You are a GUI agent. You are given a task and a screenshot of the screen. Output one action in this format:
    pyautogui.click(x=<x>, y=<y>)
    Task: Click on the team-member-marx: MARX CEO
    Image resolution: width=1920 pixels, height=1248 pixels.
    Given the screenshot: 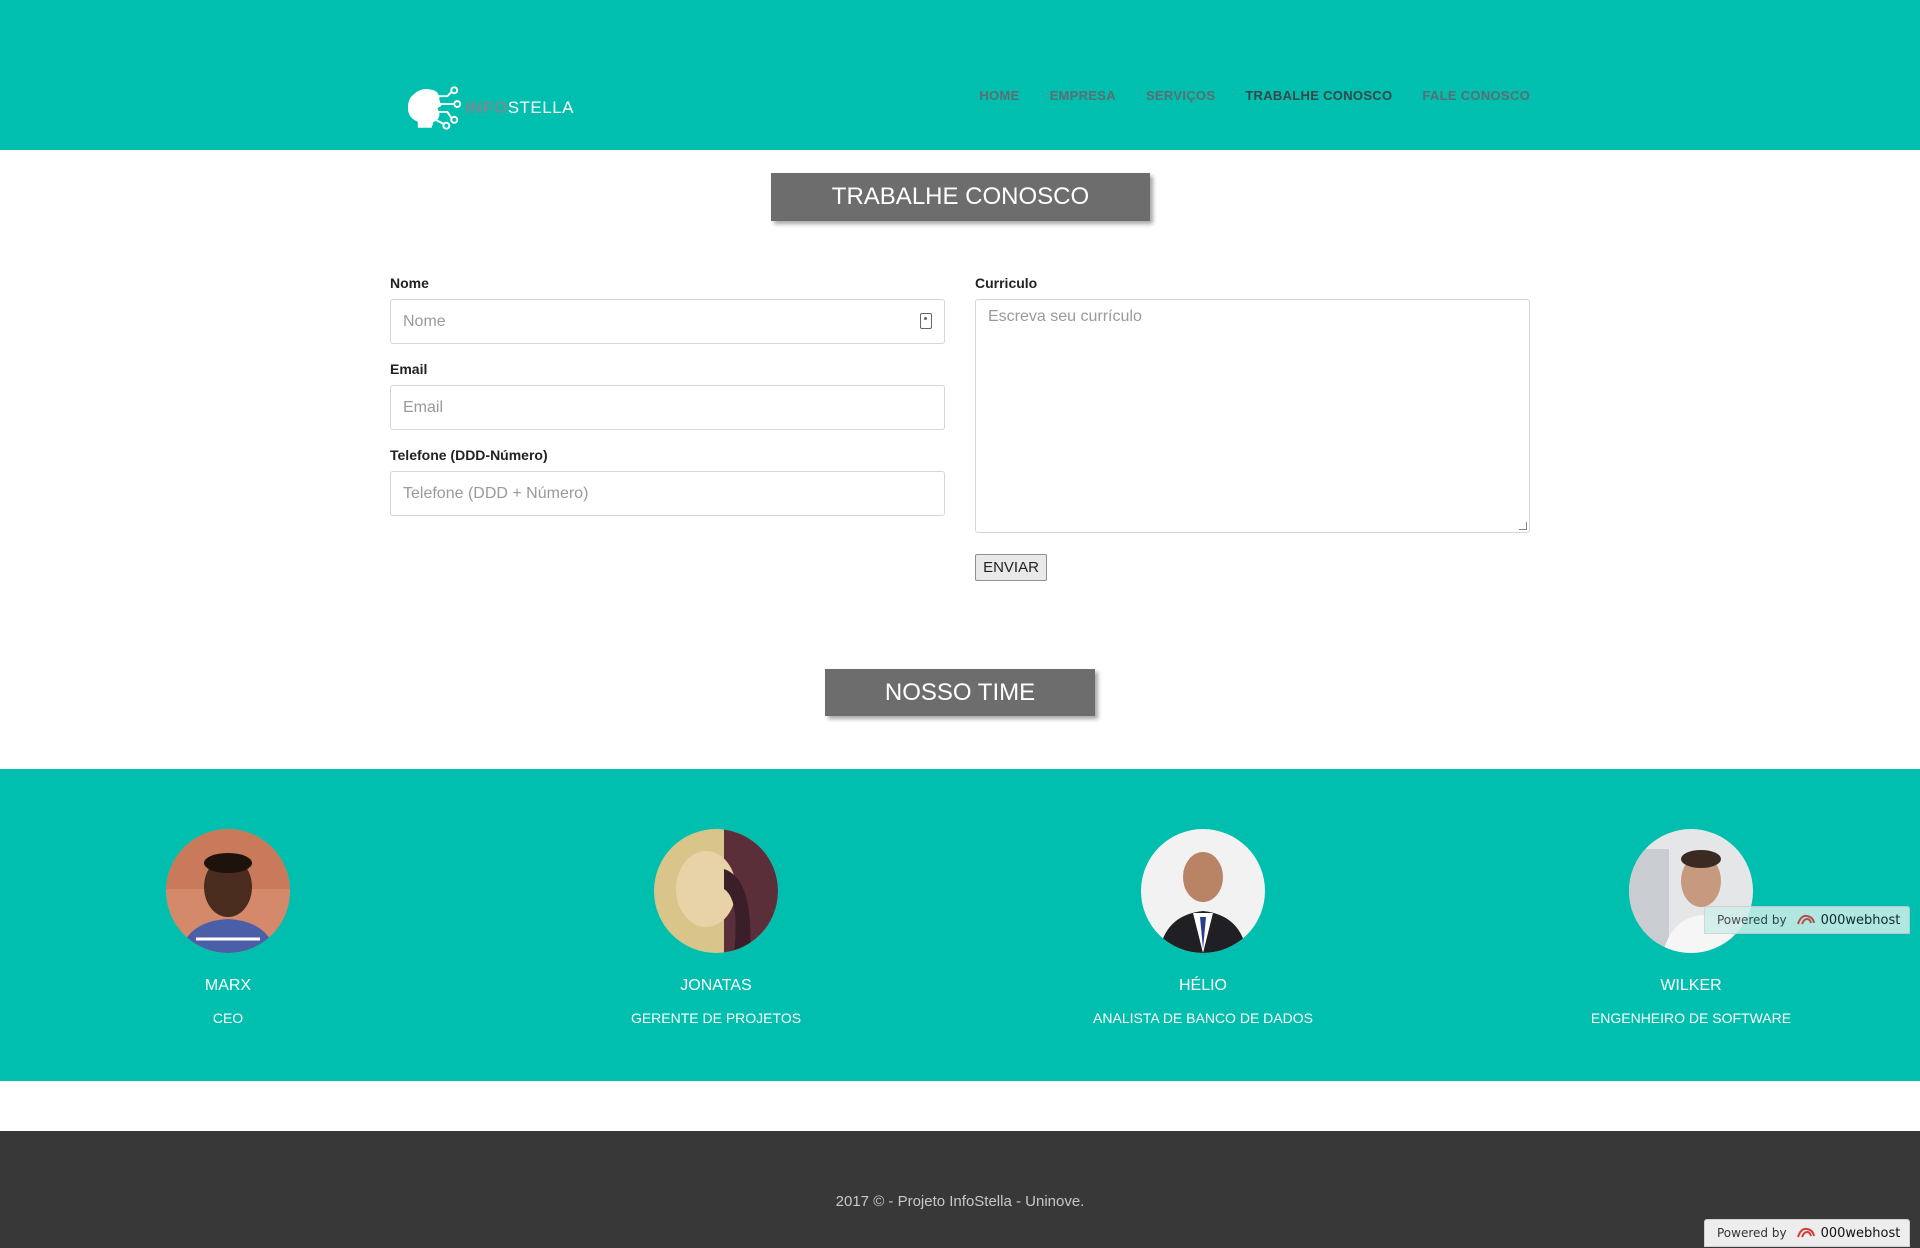 What is the action you would take?
    pyautogui.click(x=228, y=927)
    